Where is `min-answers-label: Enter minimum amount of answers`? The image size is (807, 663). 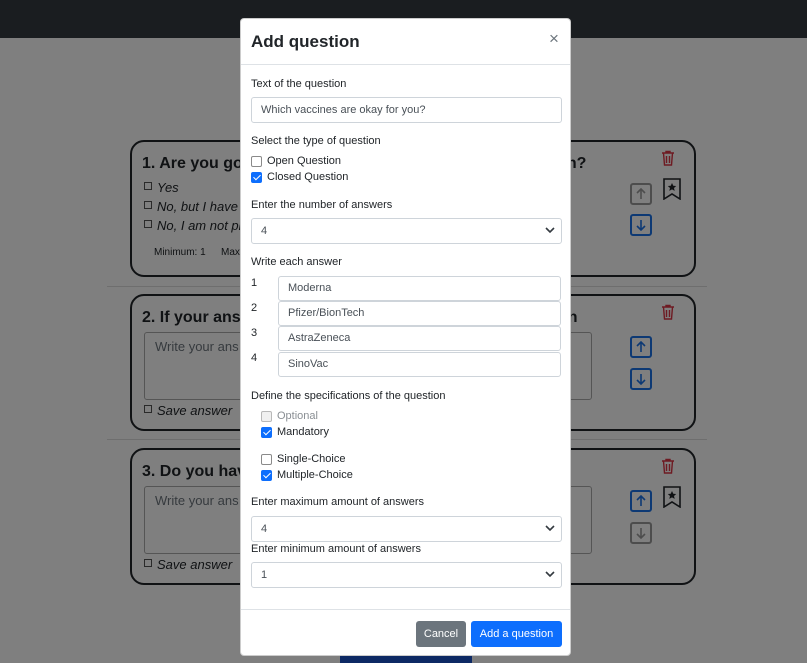
min-answers-label: Enter minimum amount of answers is located at coordinates (336, 549).